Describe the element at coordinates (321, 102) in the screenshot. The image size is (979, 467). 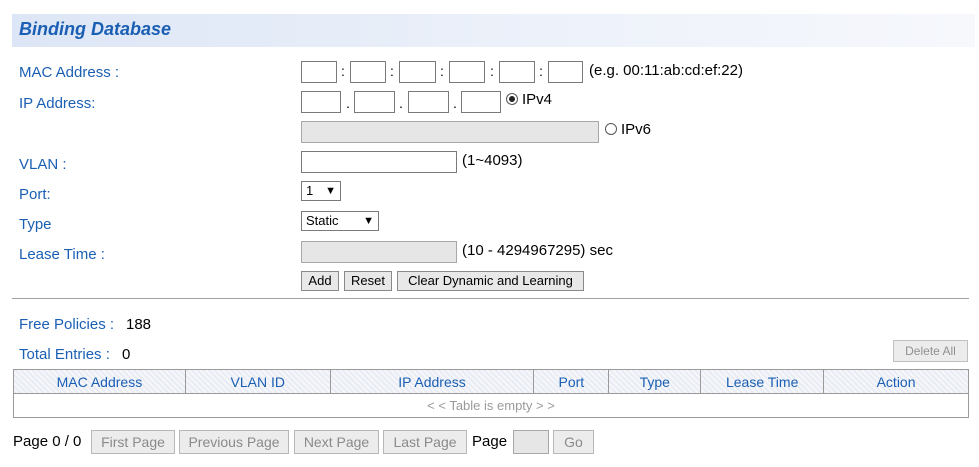
I see `ipv4-octet-1-input` at that location.